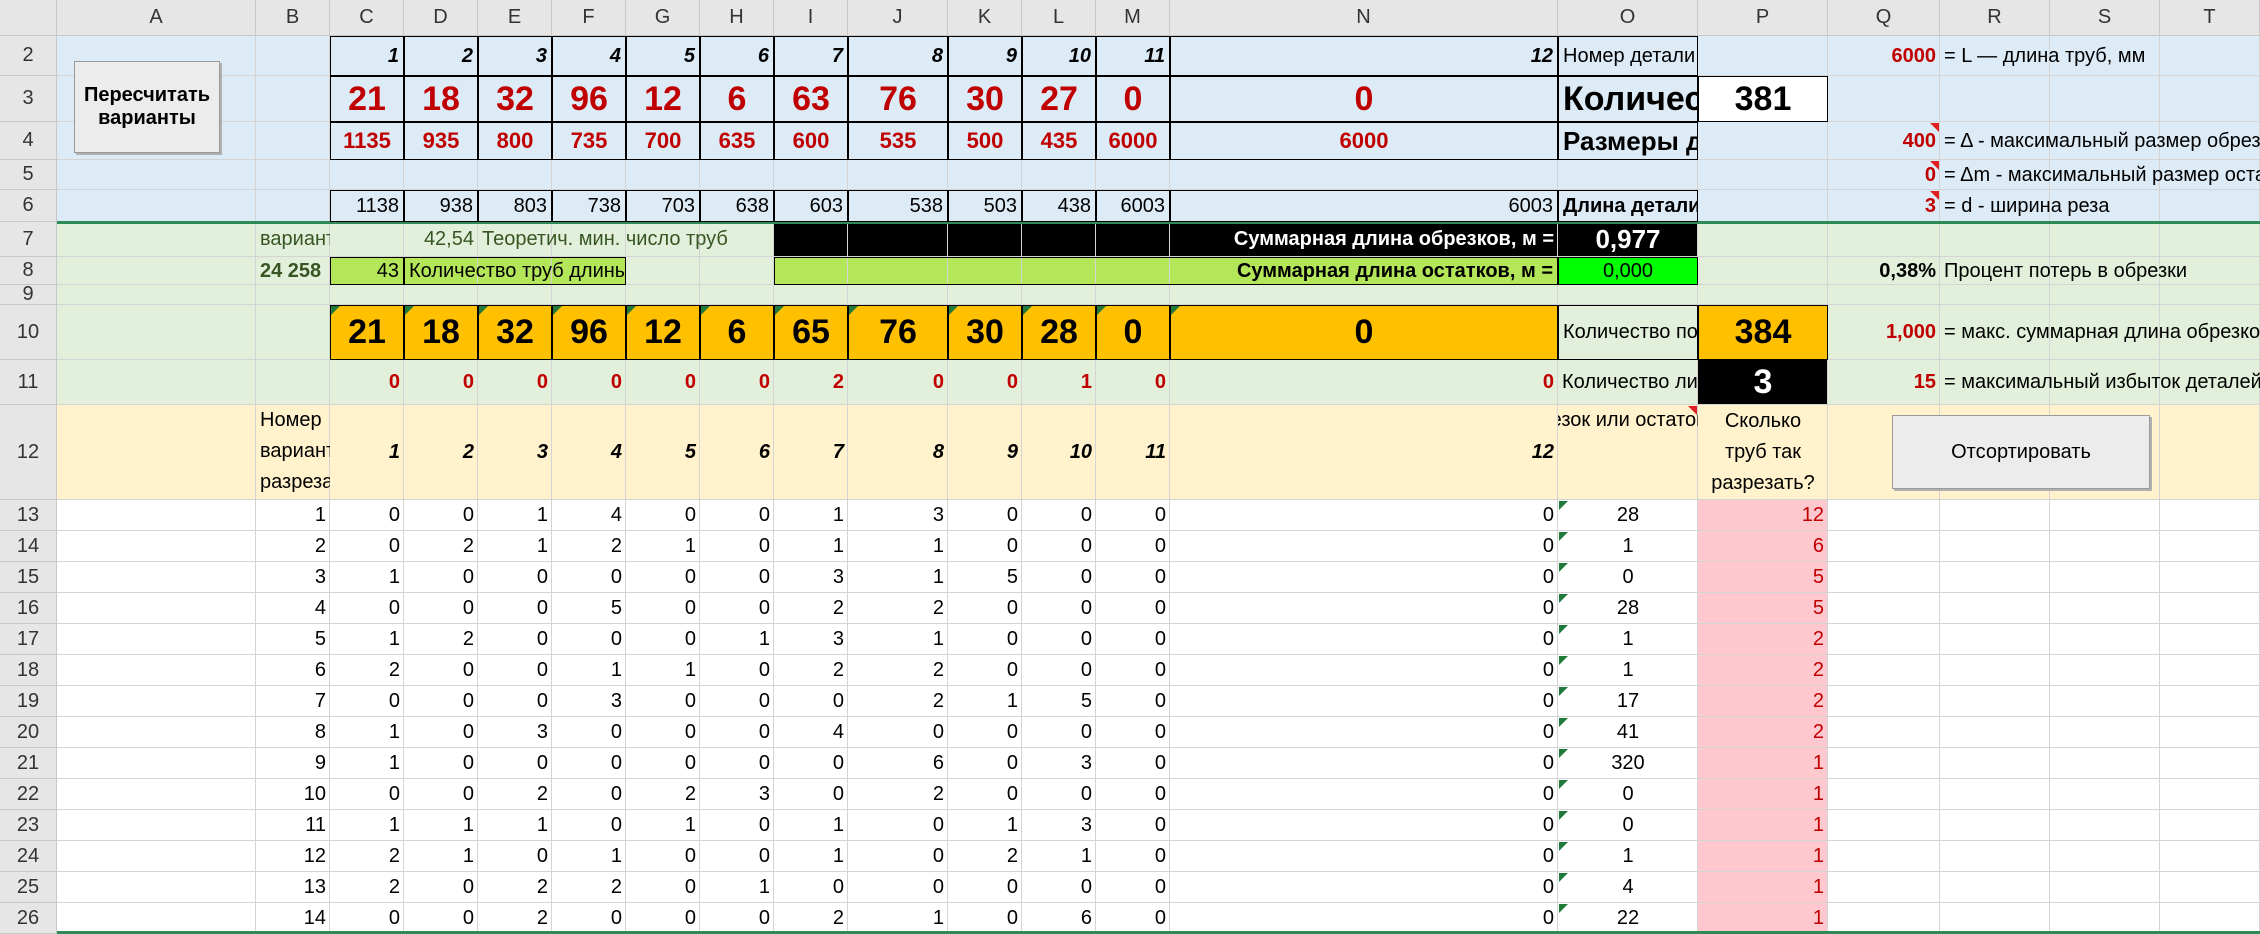  I want to click on part-number: 6, so click(737, 56).